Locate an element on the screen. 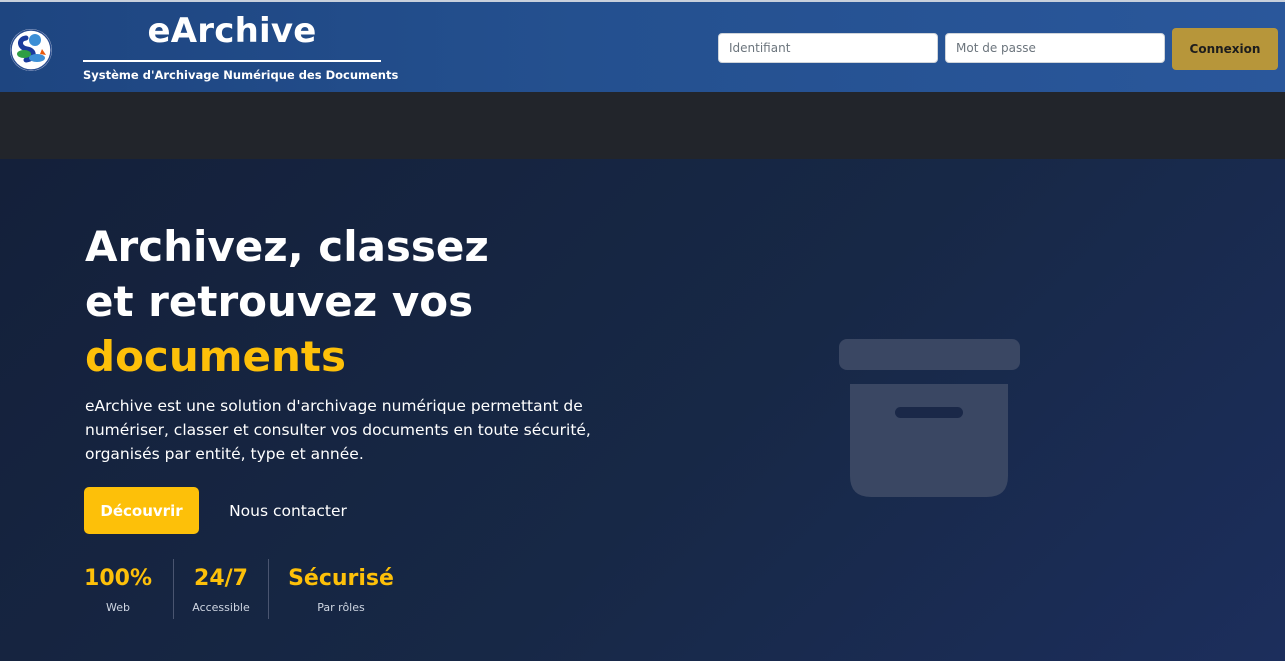  stat-secure: Sécurisé Par rôles is located at coordinates (340, 589).